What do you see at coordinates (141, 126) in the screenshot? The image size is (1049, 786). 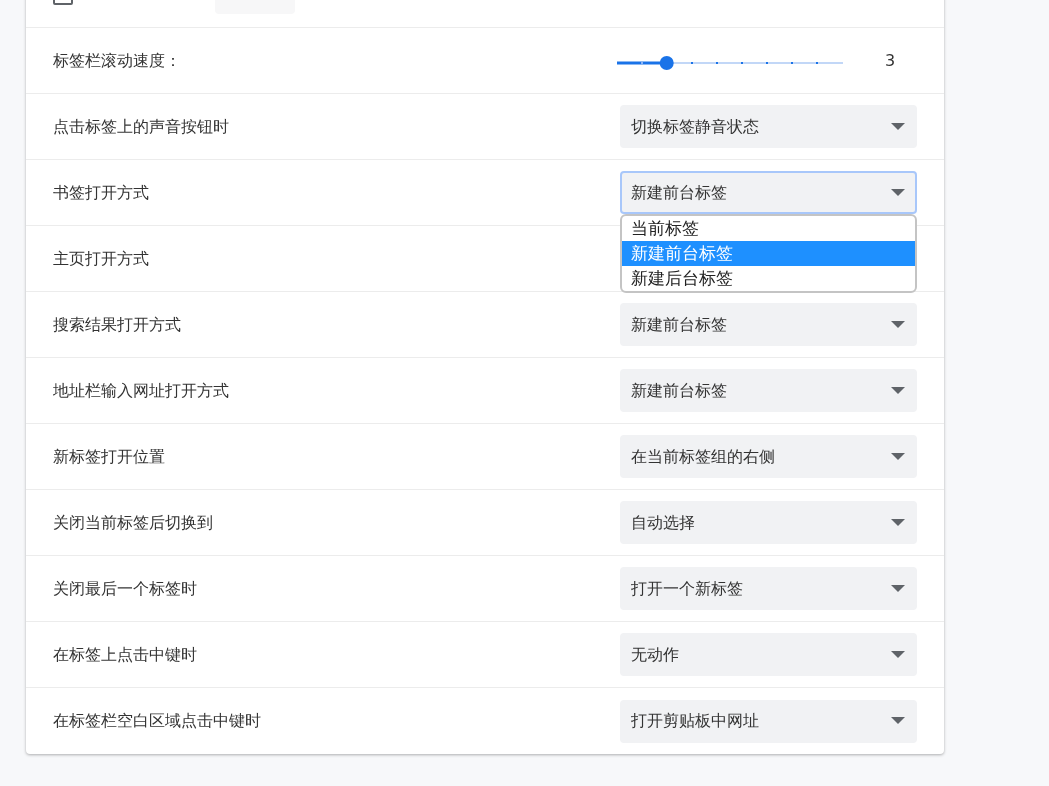 I see `setting-label: 点击标签上的声音按钮时` at bounding box center [141, 126].